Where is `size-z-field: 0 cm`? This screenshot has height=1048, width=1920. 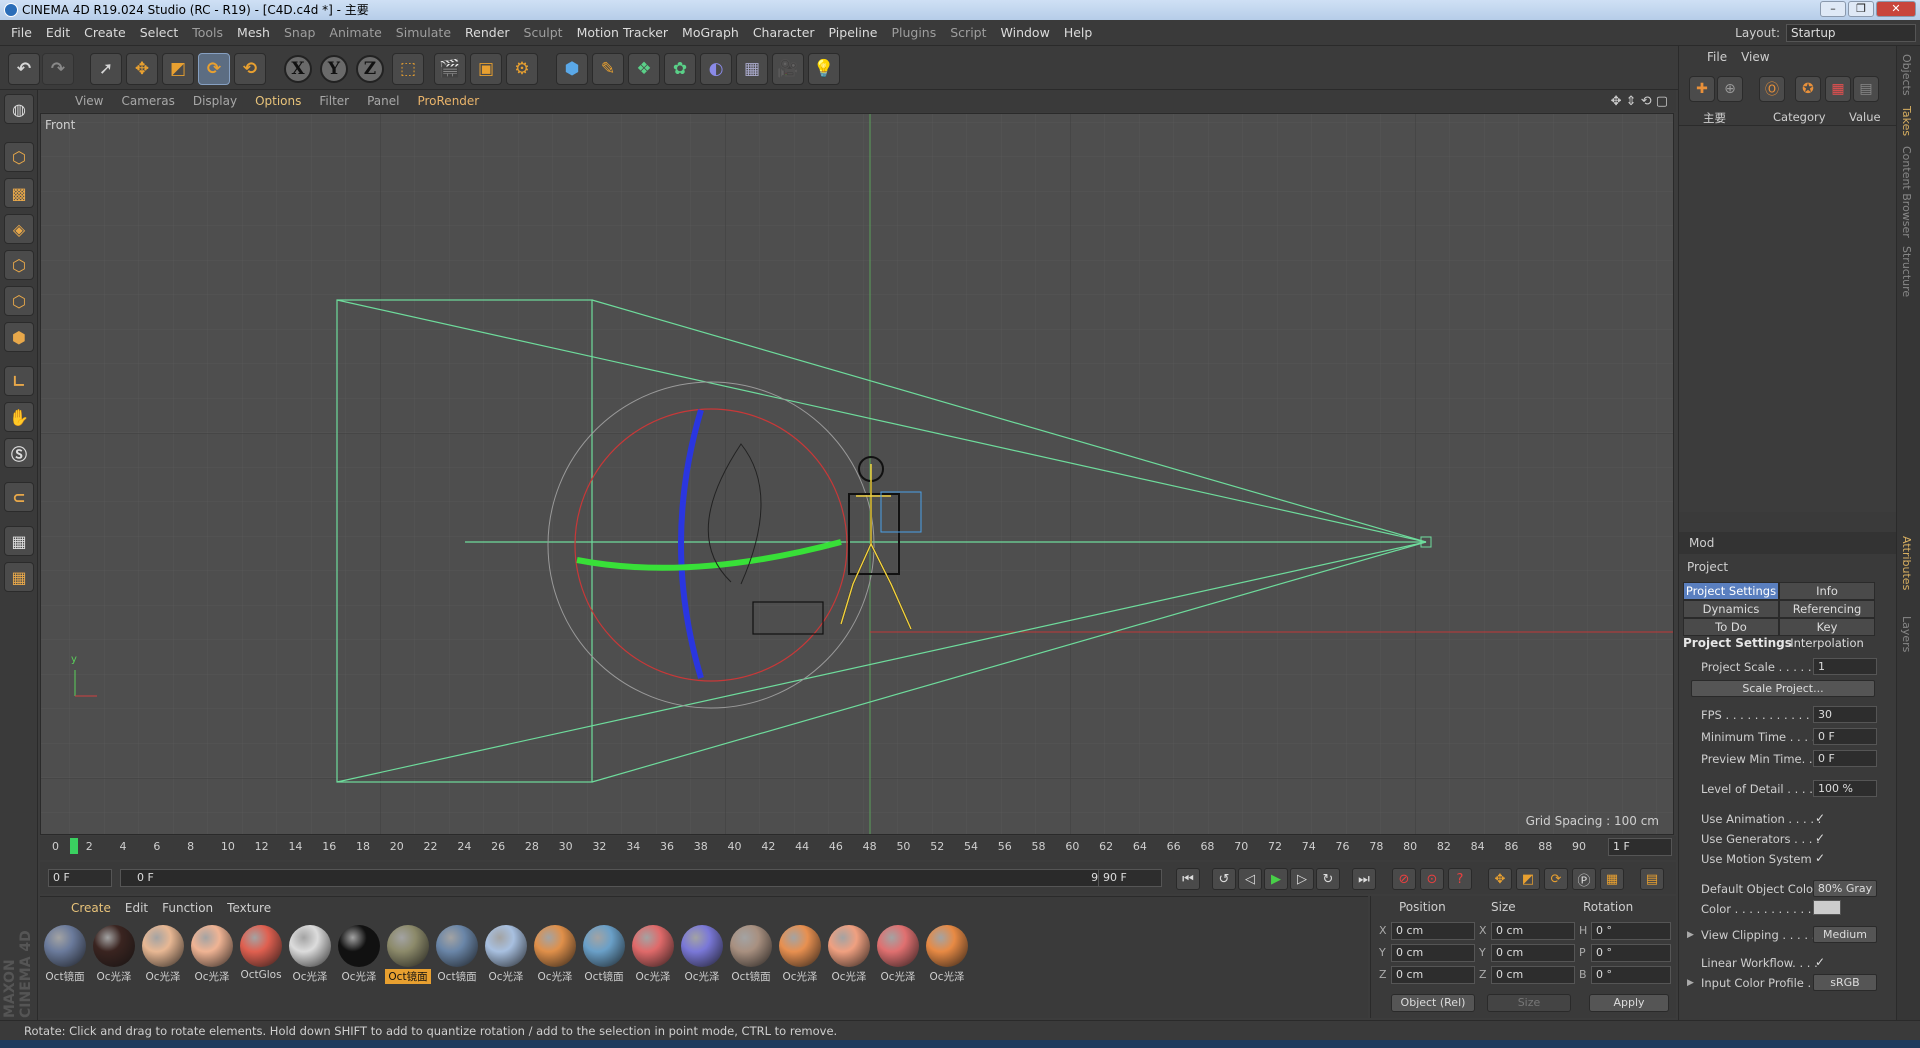
size-z-field: 0 cm is located at coordinates (1533, 975).